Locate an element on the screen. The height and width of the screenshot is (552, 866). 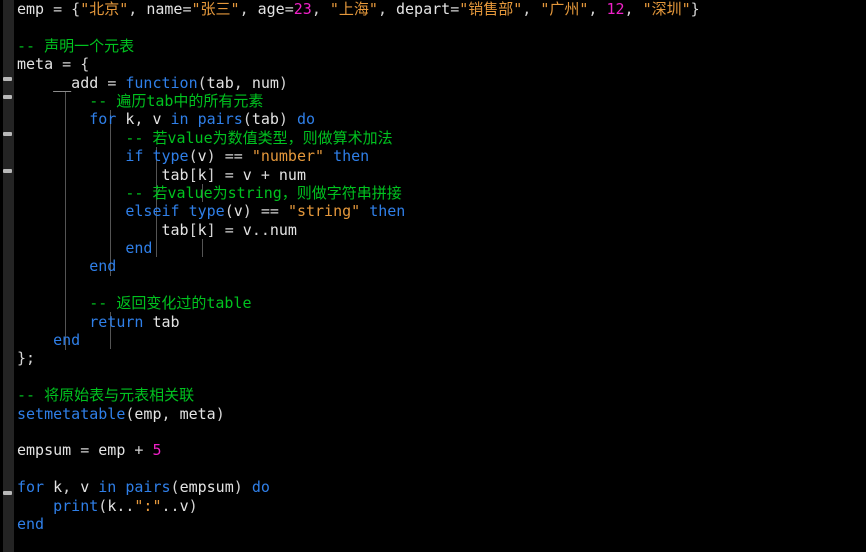
code-line-23: setmetatable(emp, meta) is located at coordinates (357, 414).